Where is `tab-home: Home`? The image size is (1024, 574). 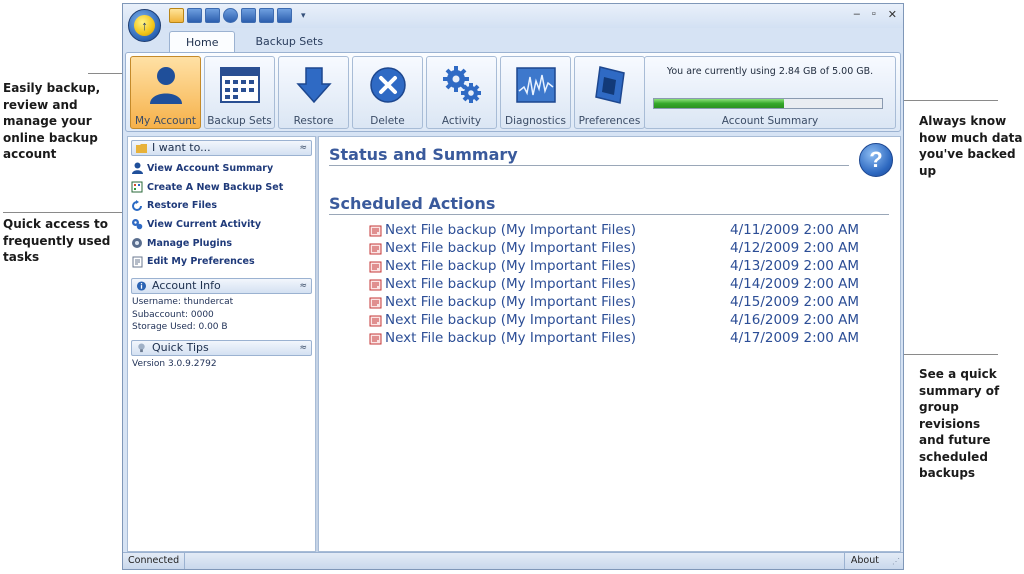 tab-home: Home is located at coordinates (202, 42).